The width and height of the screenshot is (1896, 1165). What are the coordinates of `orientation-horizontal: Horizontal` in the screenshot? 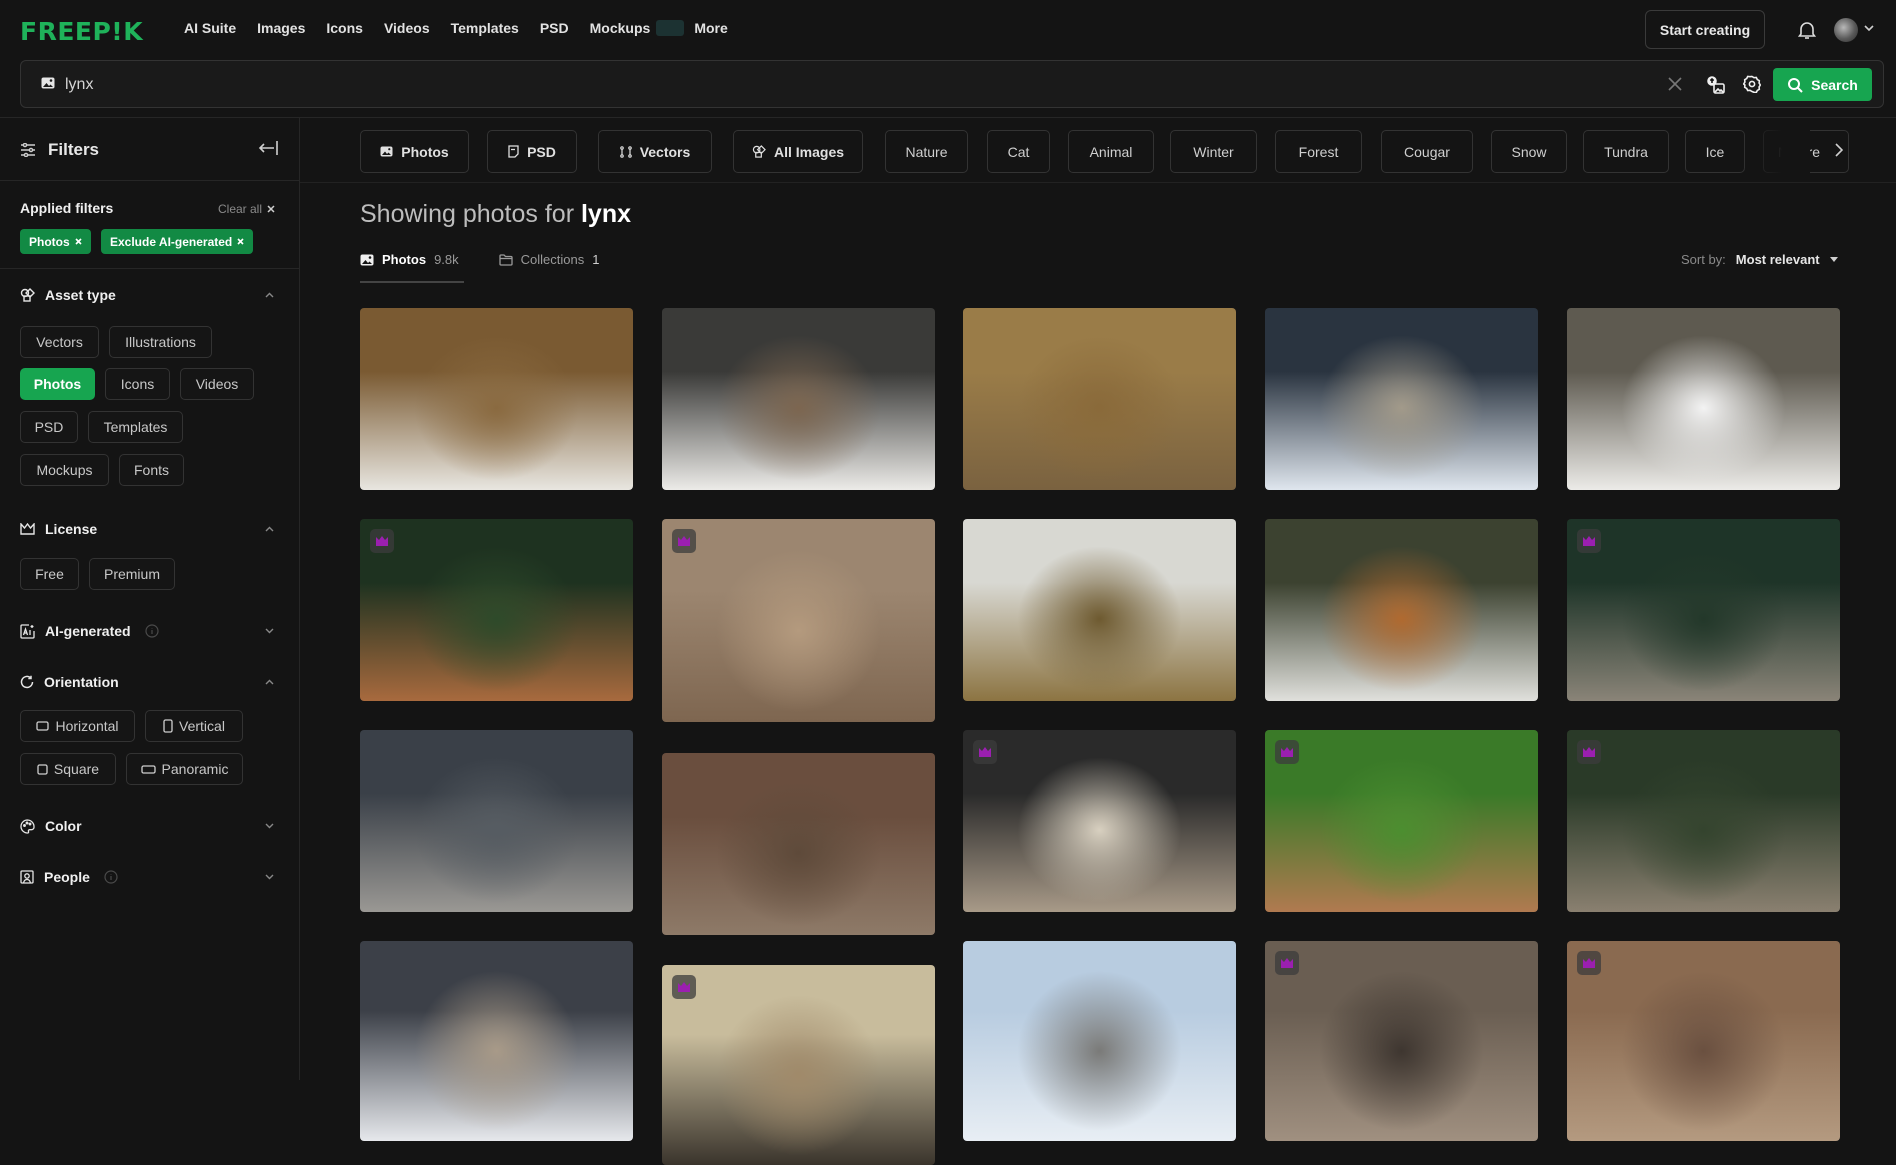 It's located at (77, 726).